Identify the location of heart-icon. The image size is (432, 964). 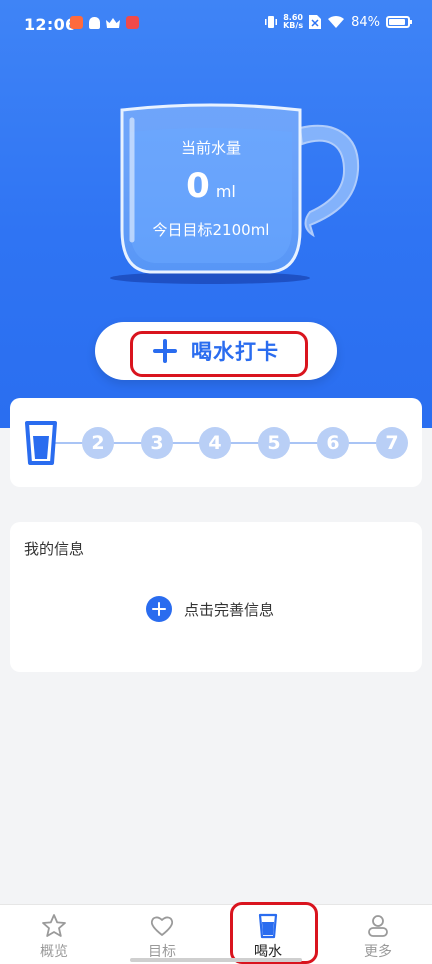
(162, 926).